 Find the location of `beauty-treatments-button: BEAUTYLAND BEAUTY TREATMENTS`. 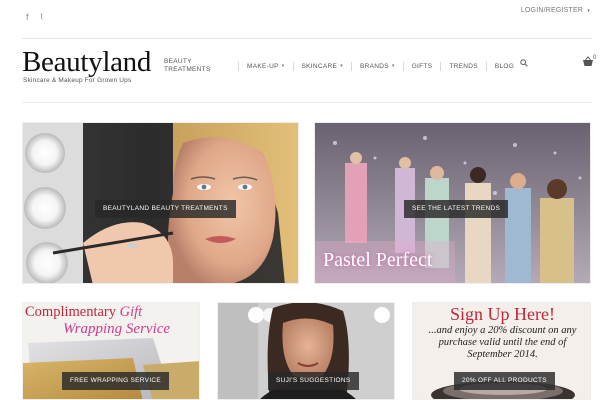

beauty-treatments-button: BEAUTYLAND BEAUTY TREATMENTS is located at coordinates (165, 209).